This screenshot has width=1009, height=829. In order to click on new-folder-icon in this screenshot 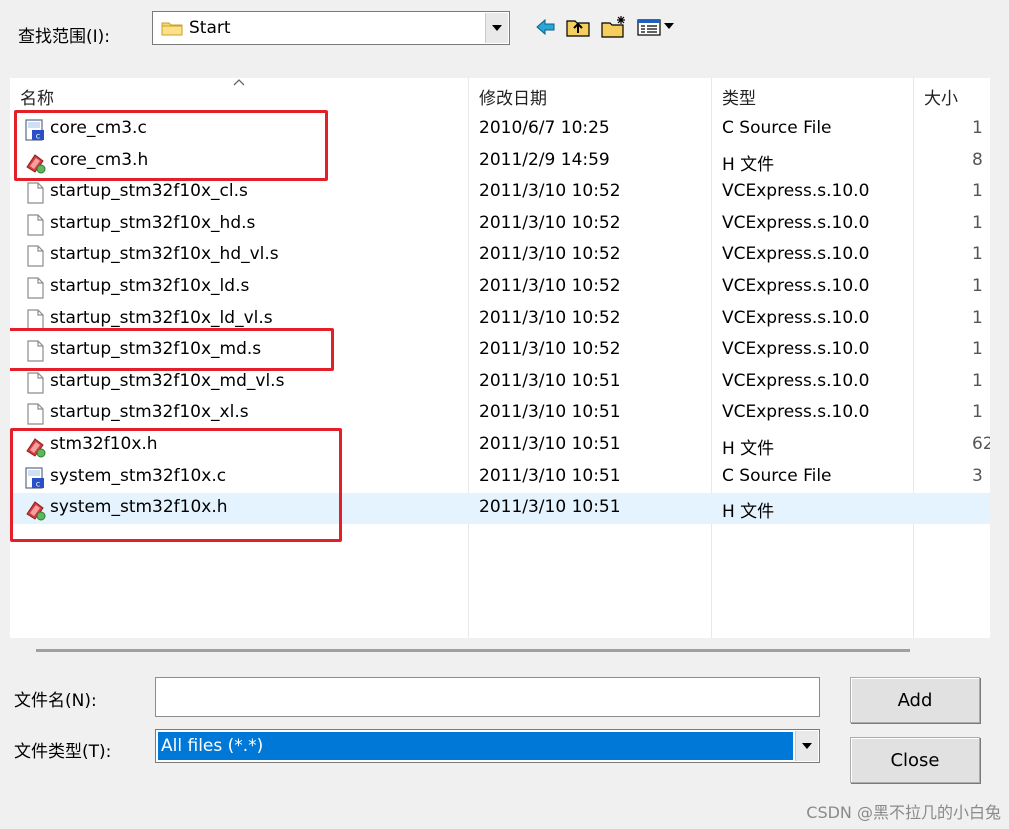, I will do `click(614, 27)`.